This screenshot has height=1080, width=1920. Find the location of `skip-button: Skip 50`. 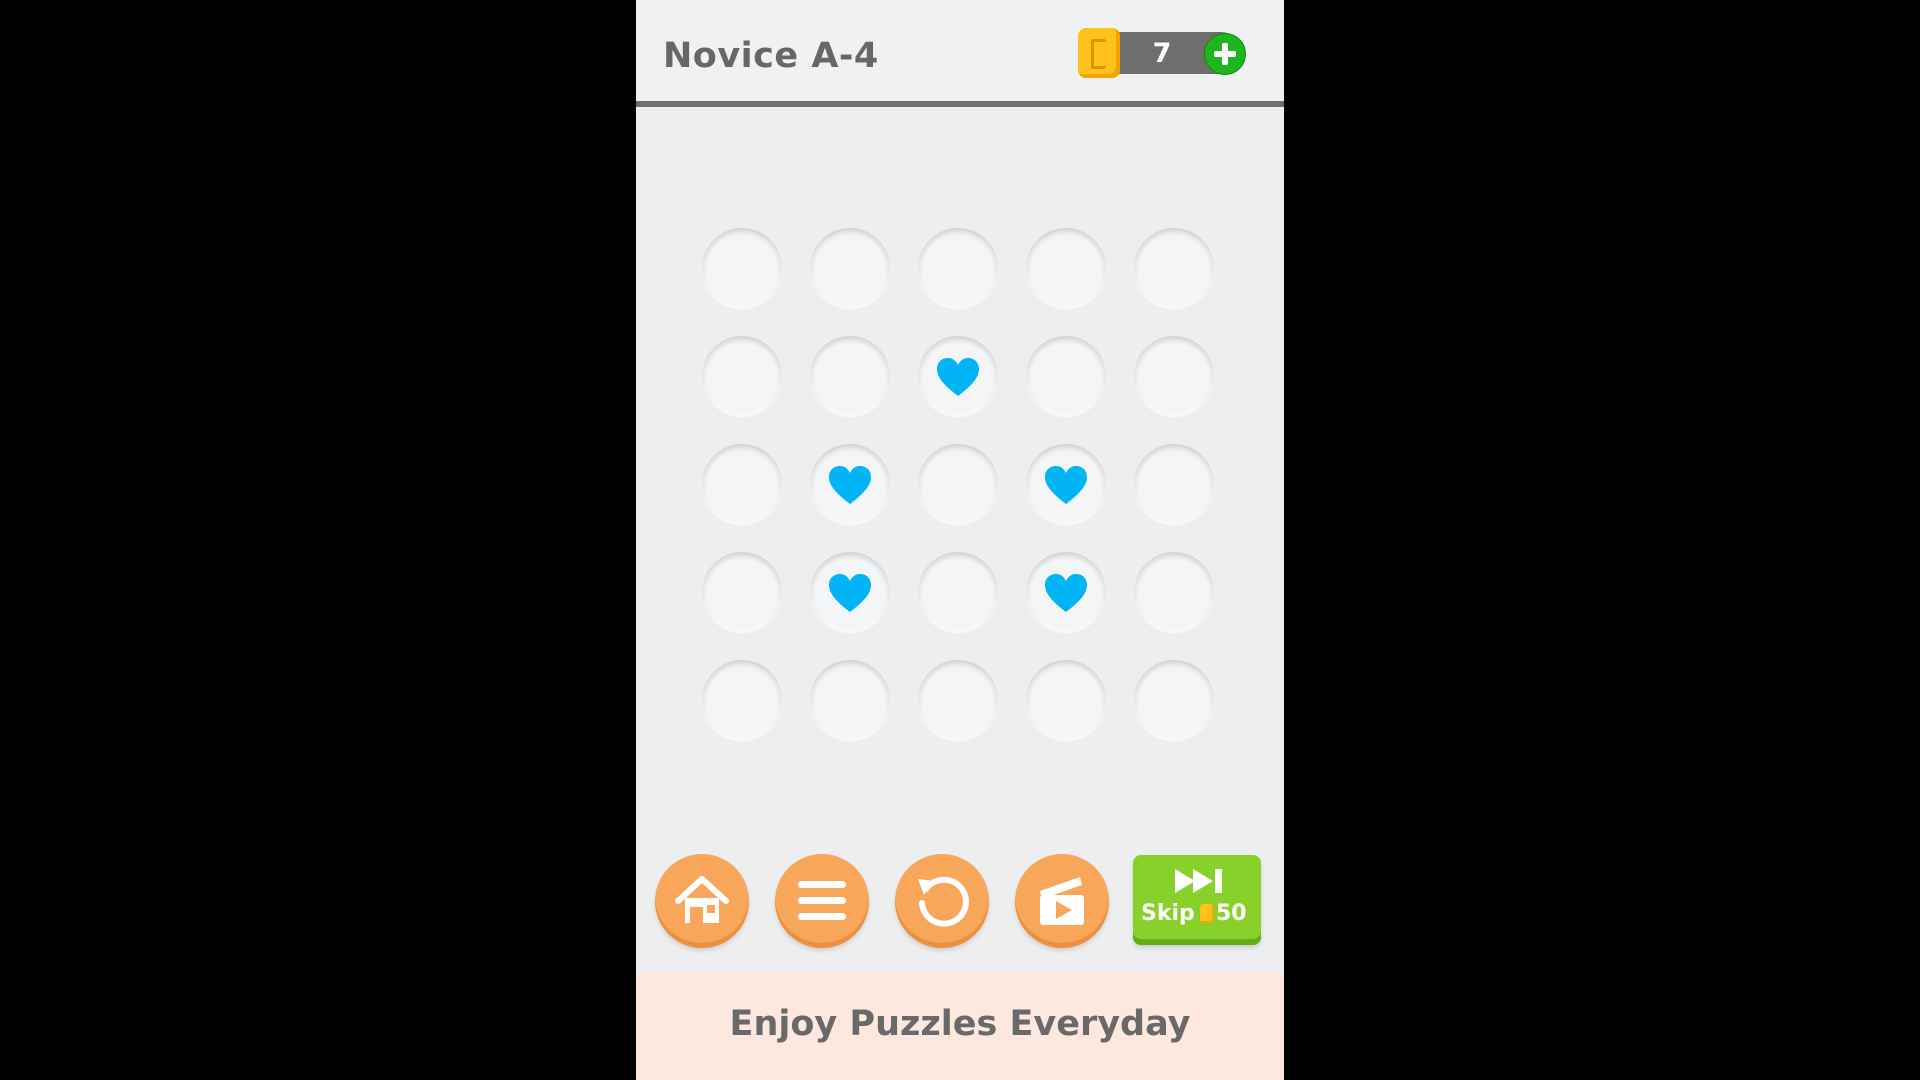

skip-button: Skip 50 is located at coordinates (1197, 900).